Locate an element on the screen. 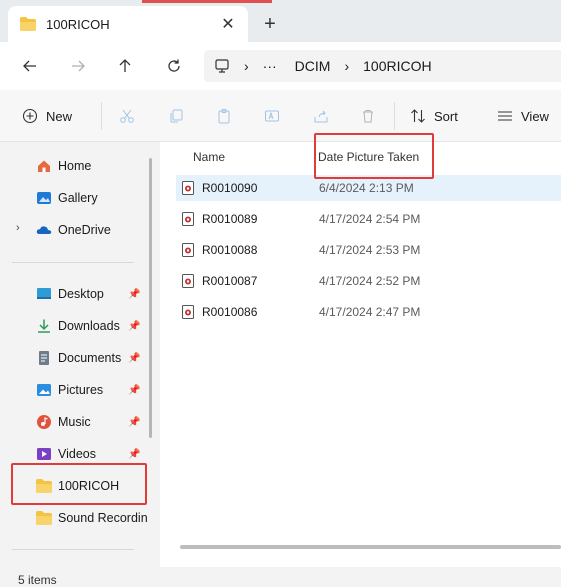 The image size is (561, 587). table-row: R0010089 4/17/2024 2:54 PM is located at coordinates (368, 219).